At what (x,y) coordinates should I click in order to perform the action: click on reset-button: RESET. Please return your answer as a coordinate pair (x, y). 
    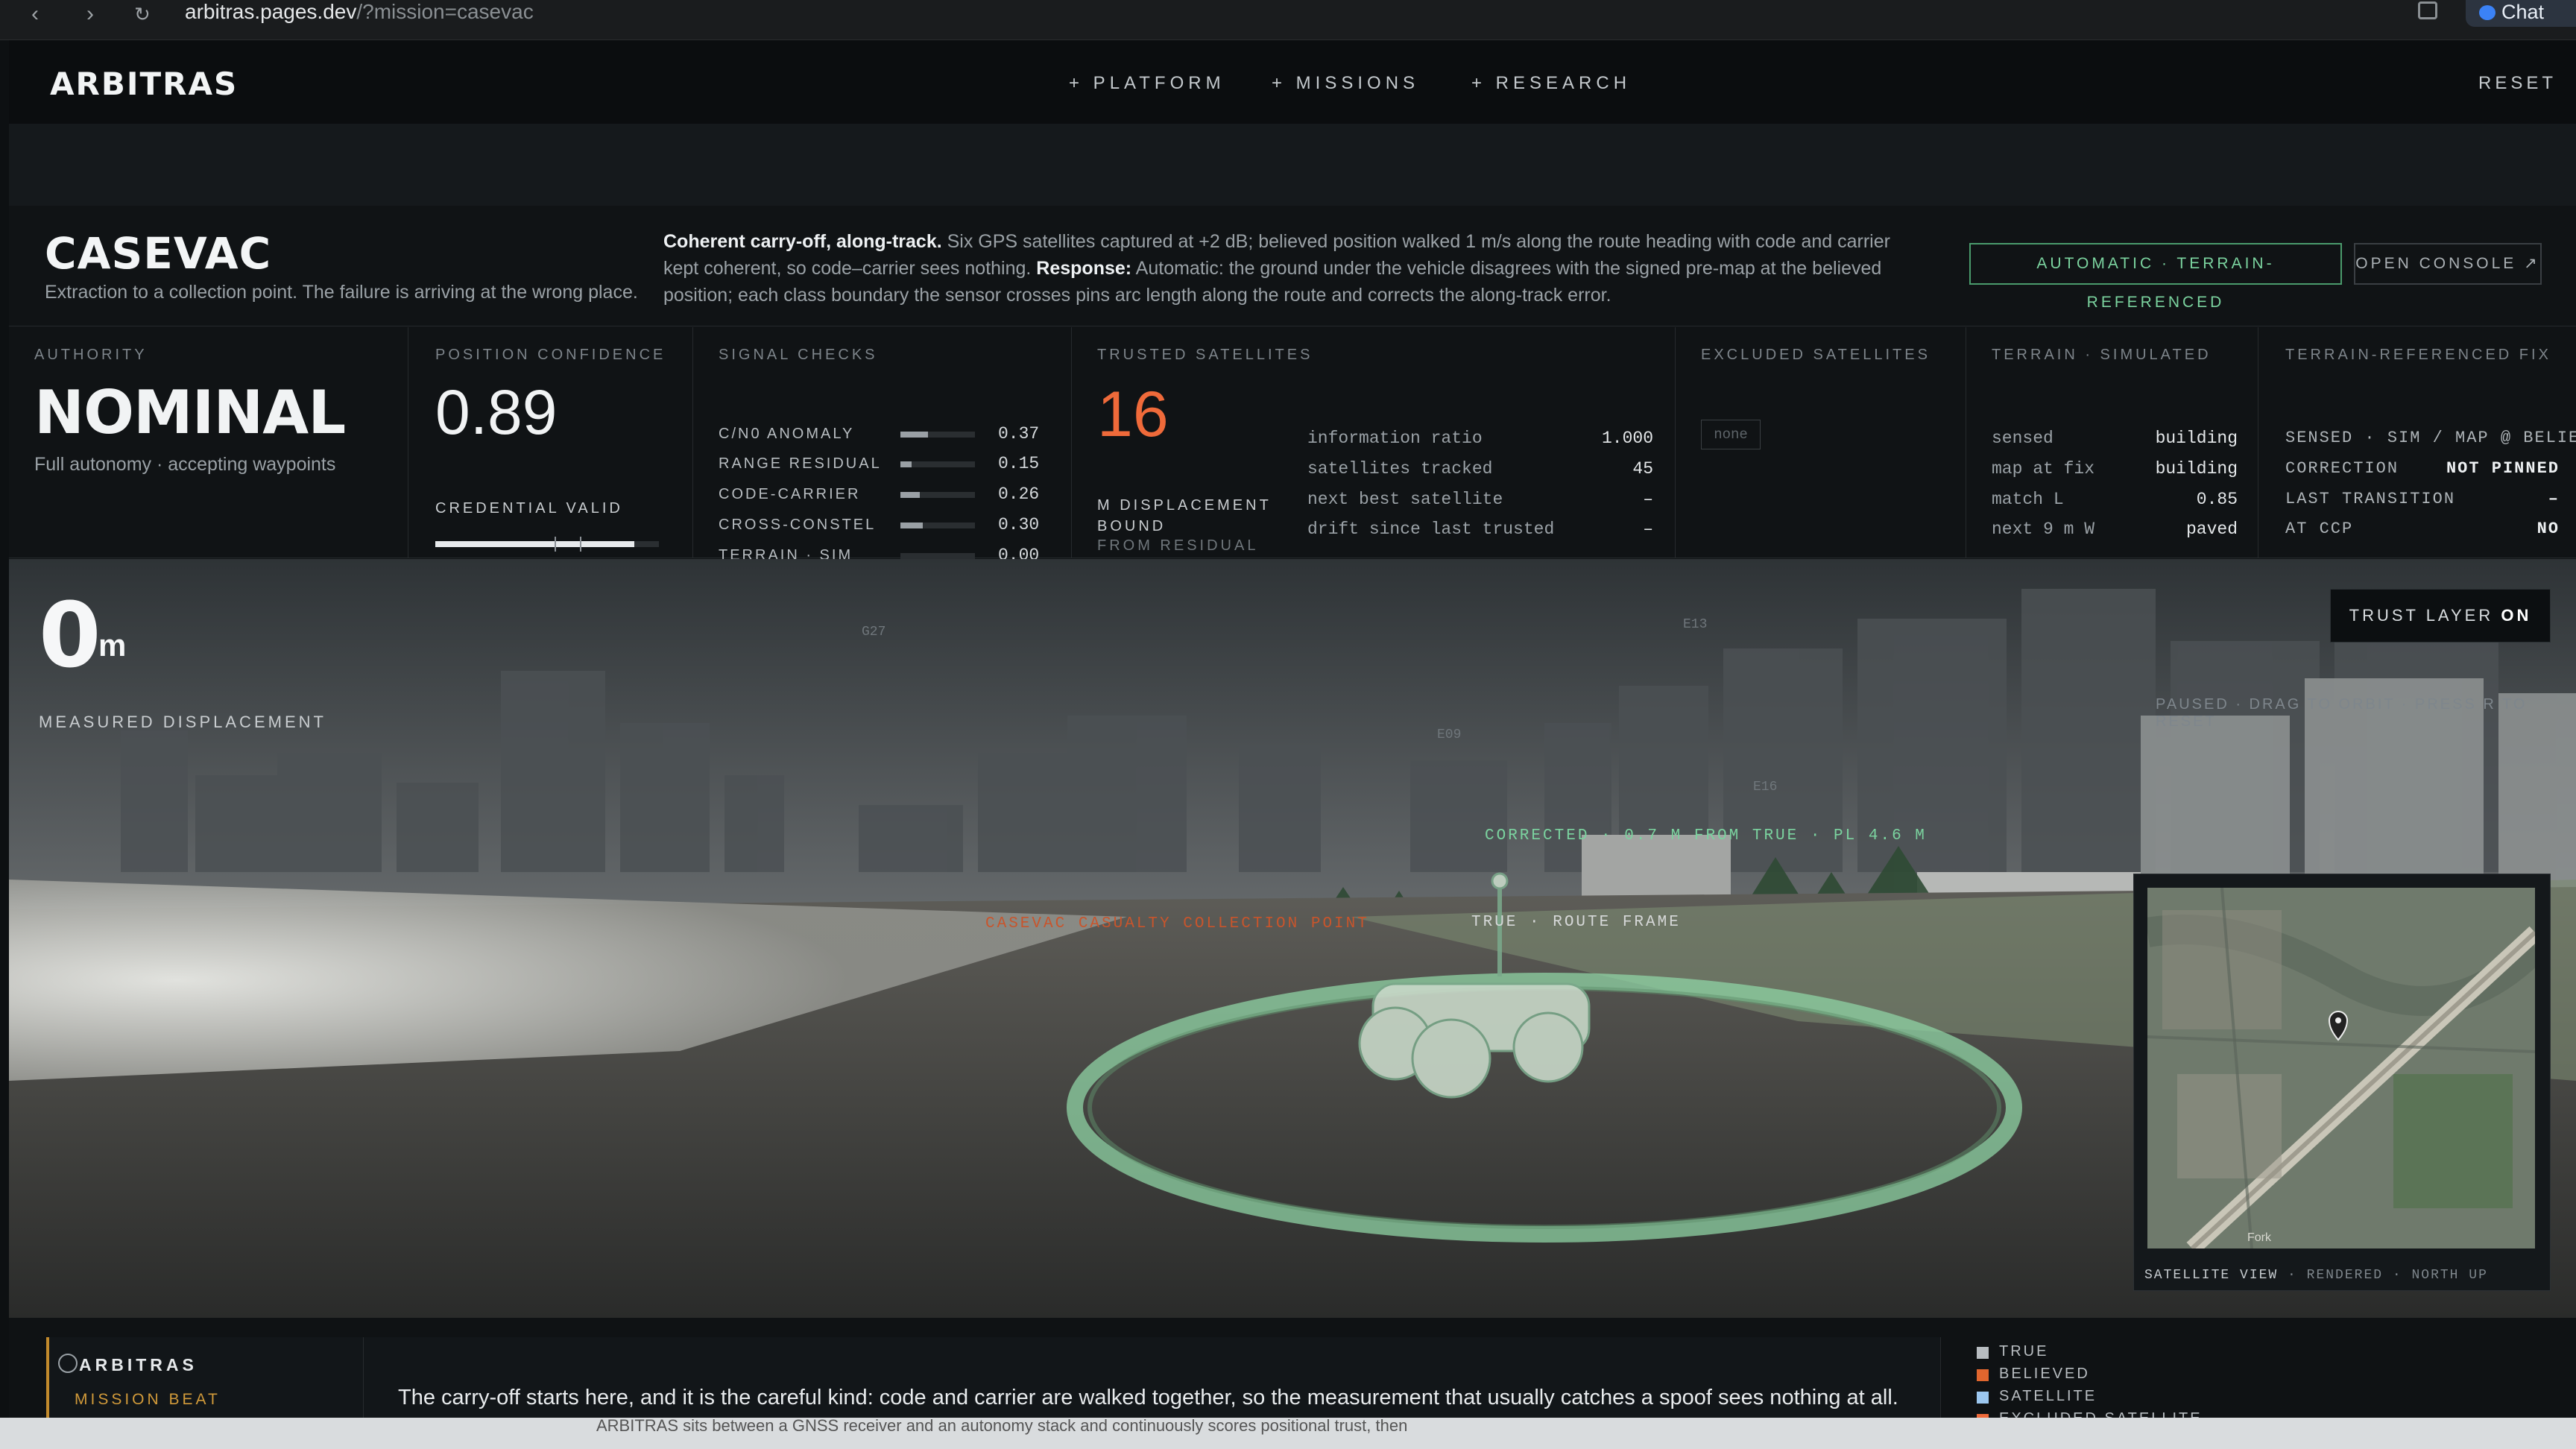
    Looking at the image, I should click on (2517, 83).